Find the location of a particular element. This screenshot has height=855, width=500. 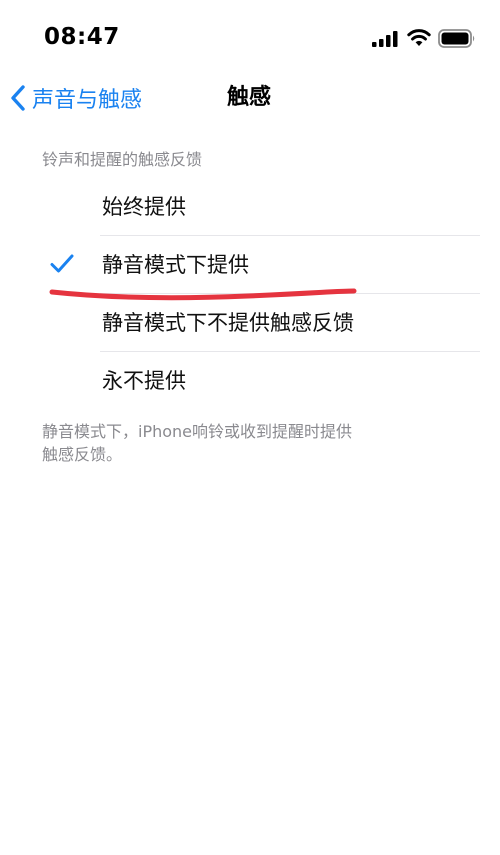

status-bar: 08:47 is located at coordinates (250, 39).